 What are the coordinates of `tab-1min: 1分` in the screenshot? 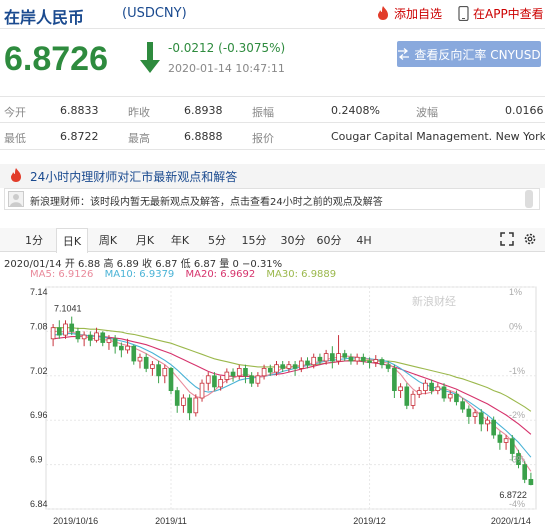 It's located at (34, 240).